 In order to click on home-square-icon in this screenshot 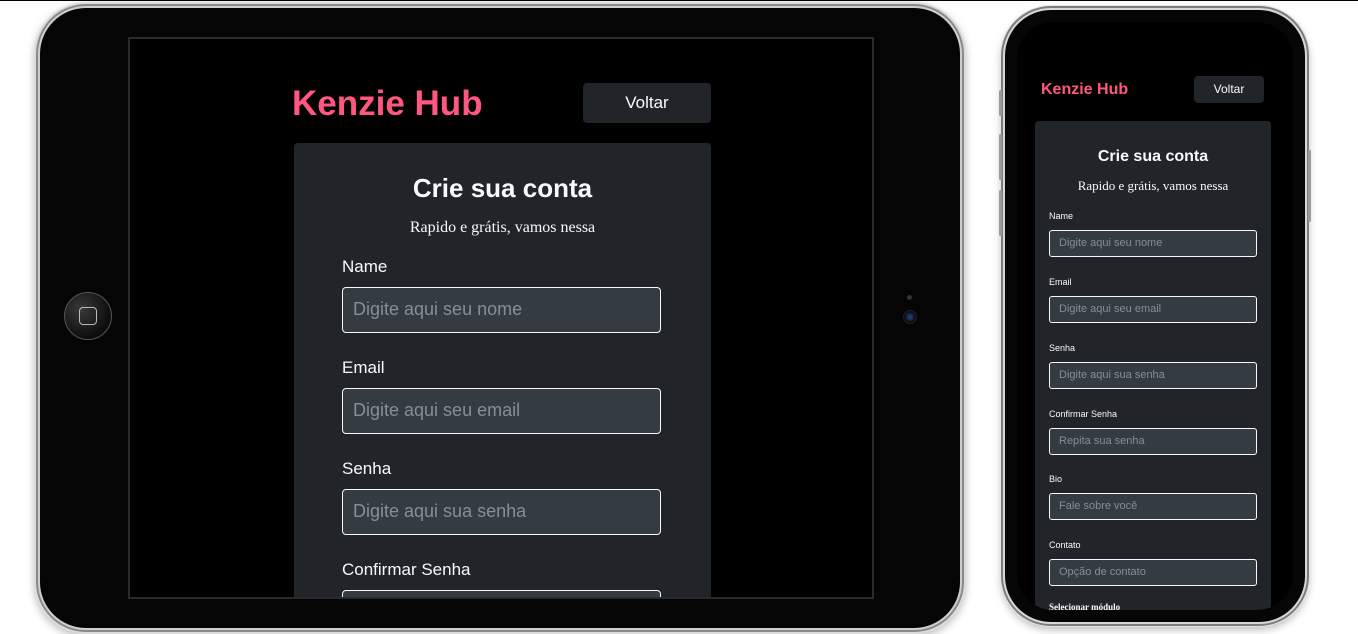, I will do `click(88, 316)`.